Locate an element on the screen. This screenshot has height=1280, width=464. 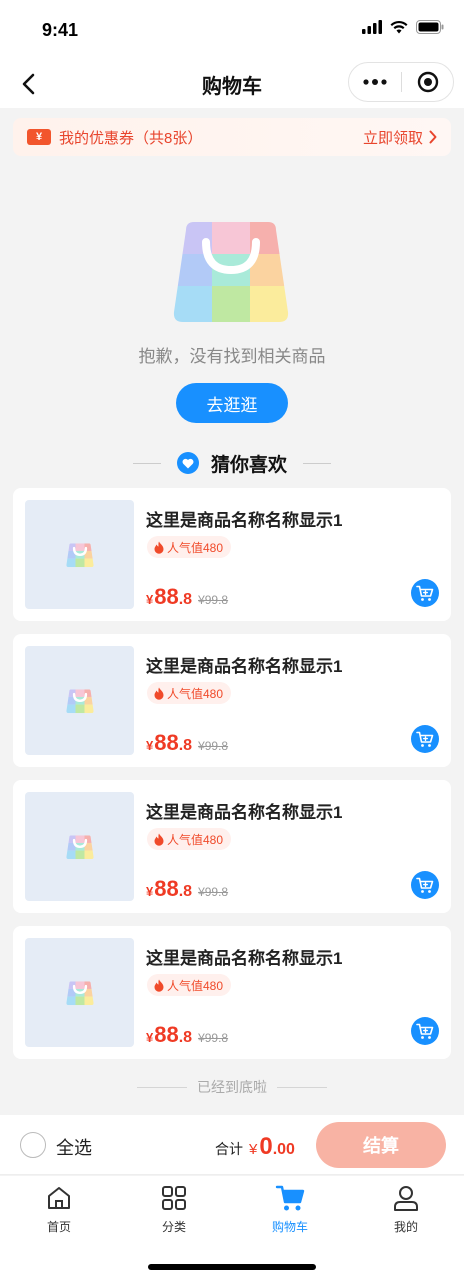
status-icons is located at coordinates (403, 27).